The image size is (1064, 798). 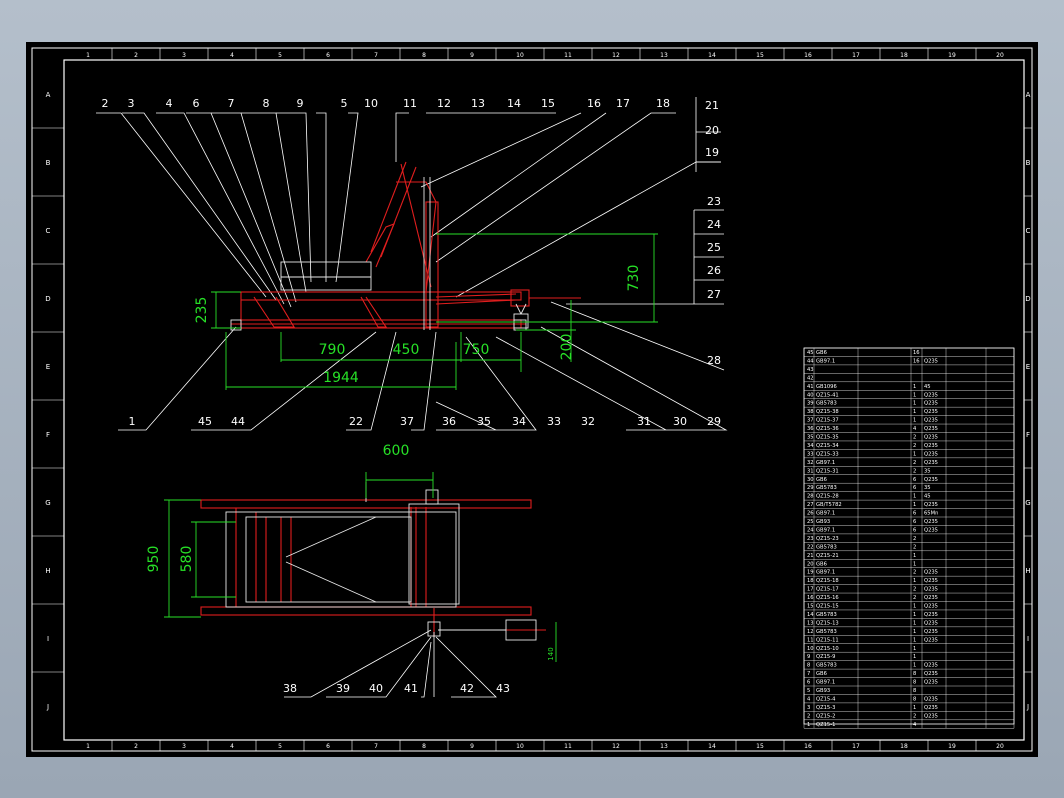 I want to click on parts-cell: GB/T5782, so click(x=829, y=505).